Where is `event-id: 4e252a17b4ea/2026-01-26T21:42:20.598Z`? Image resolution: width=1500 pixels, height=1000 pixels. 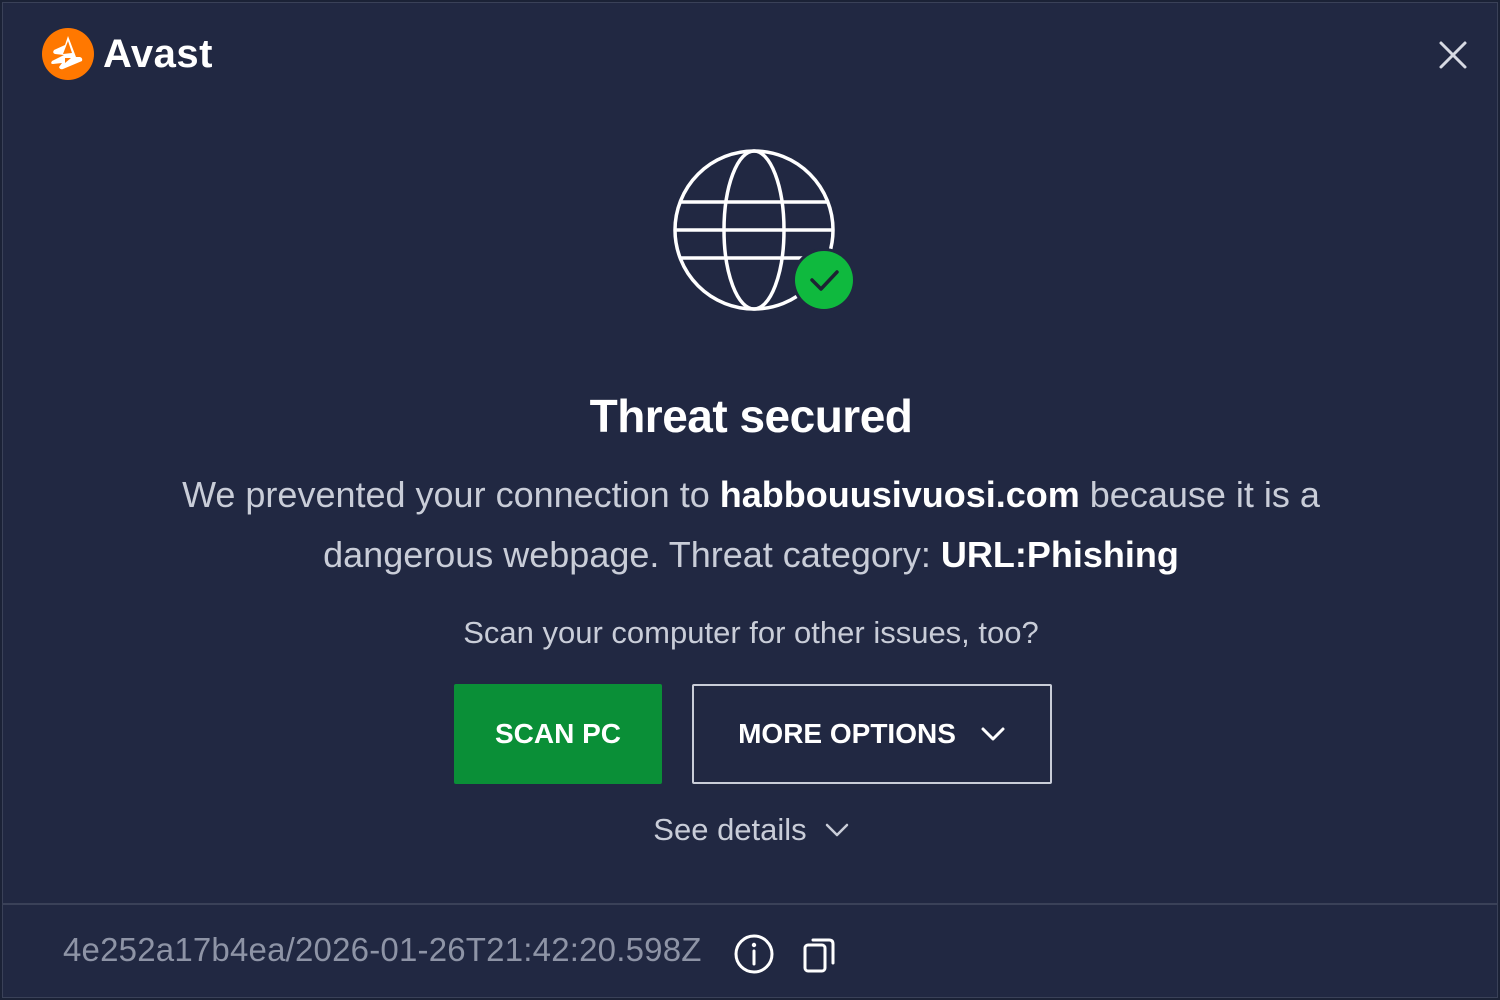 event-id: 4e252a17b4ea/2026-01-26T21:42:20.598Z is located at coordinates (382, 949).